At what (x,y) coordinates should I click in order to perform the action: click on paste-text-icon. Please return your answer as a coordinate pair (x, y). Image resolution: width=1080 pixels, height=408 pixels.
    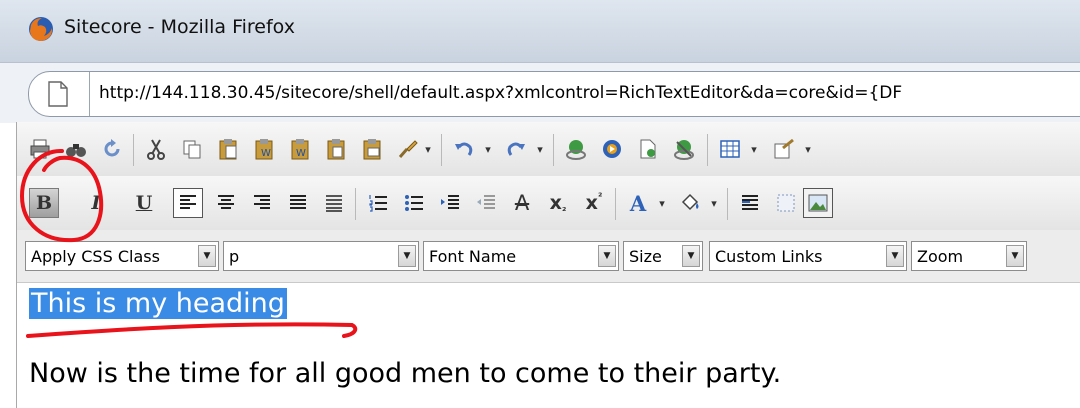
    Looking at the image, I should click on (336, 149).